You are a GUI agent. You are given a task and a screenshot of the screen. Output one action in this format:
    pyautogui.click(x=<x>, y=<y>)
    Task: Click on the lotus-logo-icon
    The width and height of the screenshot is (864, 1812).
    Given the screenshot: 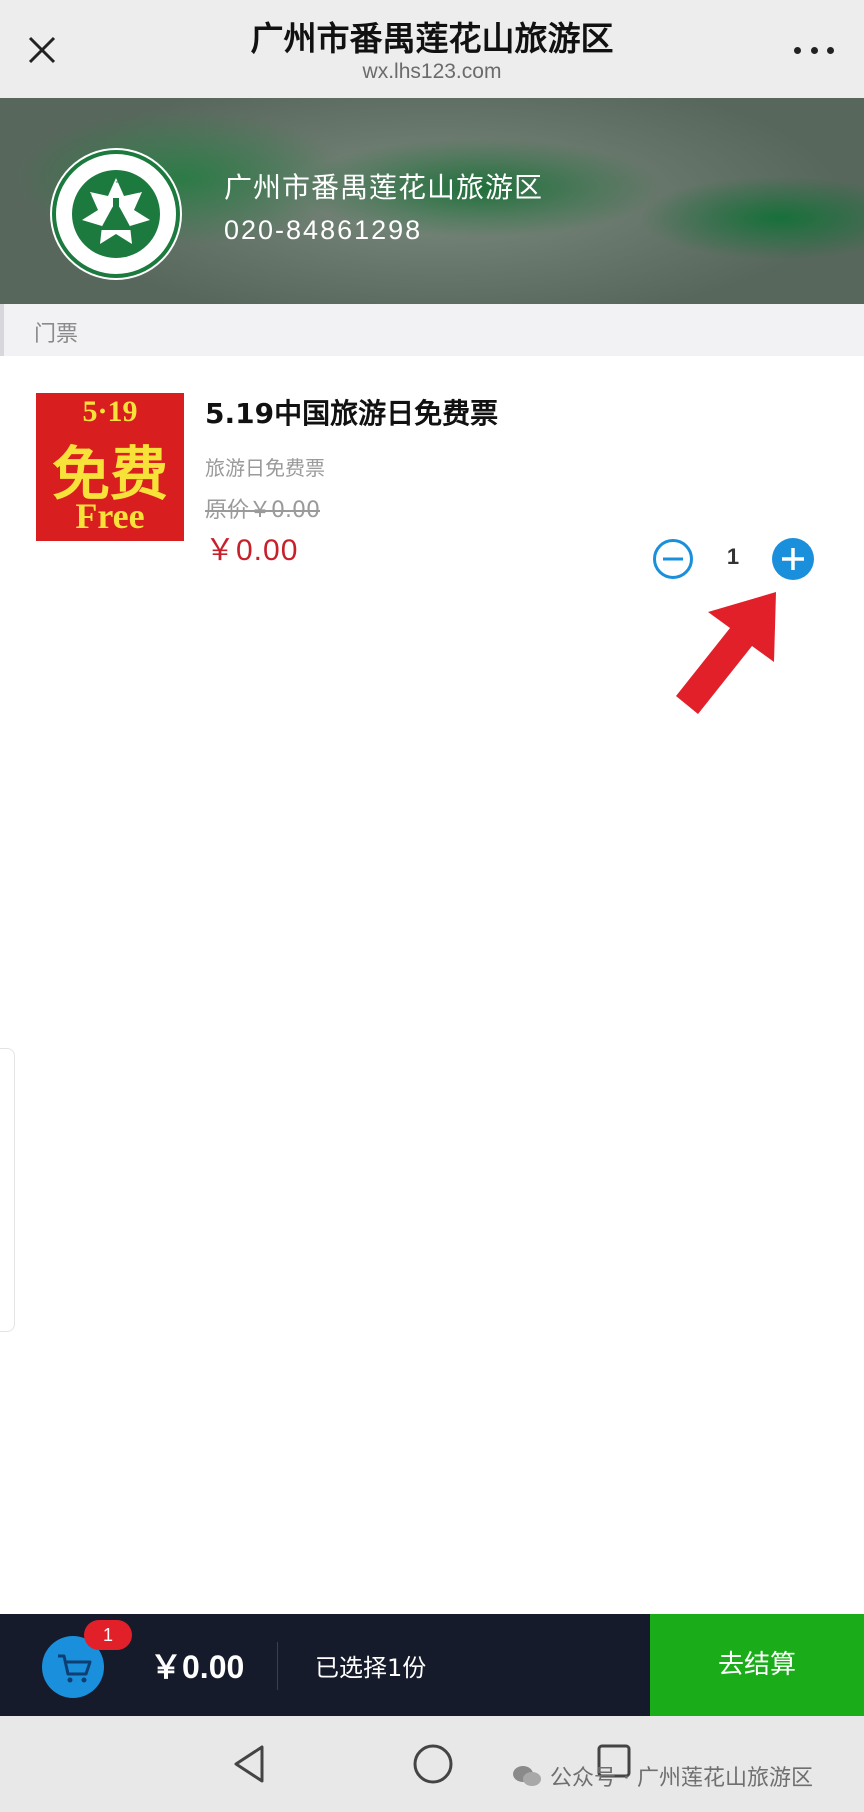 What is the action you would take?
    pyautogui.click(x=116, y=214)
    